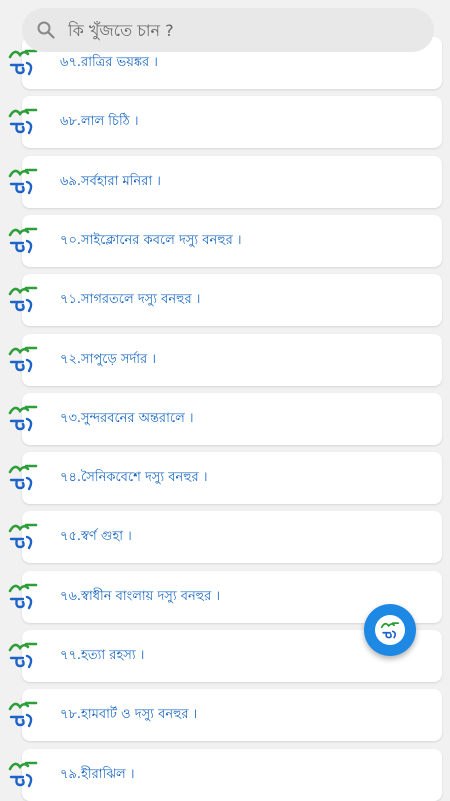 Image resolution: width=450 pixels, height=801 pixels. What do you see at coordinates (225, 181) in the screenshot?
I see `list-item: ৬৯.সর্বহারা মনিরা ।` at bounding box center [225, 181].